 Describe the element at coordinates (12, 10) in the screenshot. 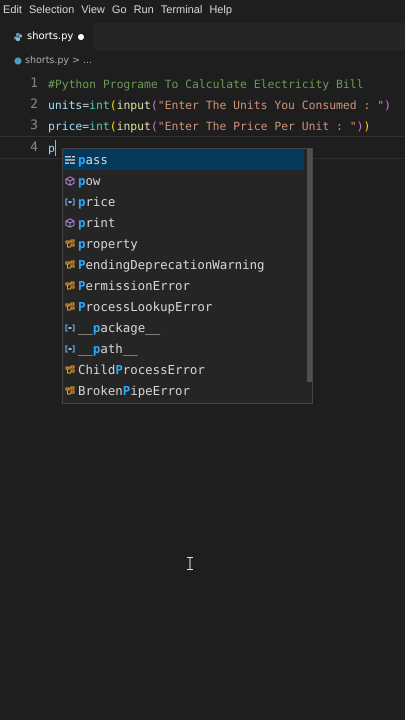

I see `menu-item: Edit` at that location.